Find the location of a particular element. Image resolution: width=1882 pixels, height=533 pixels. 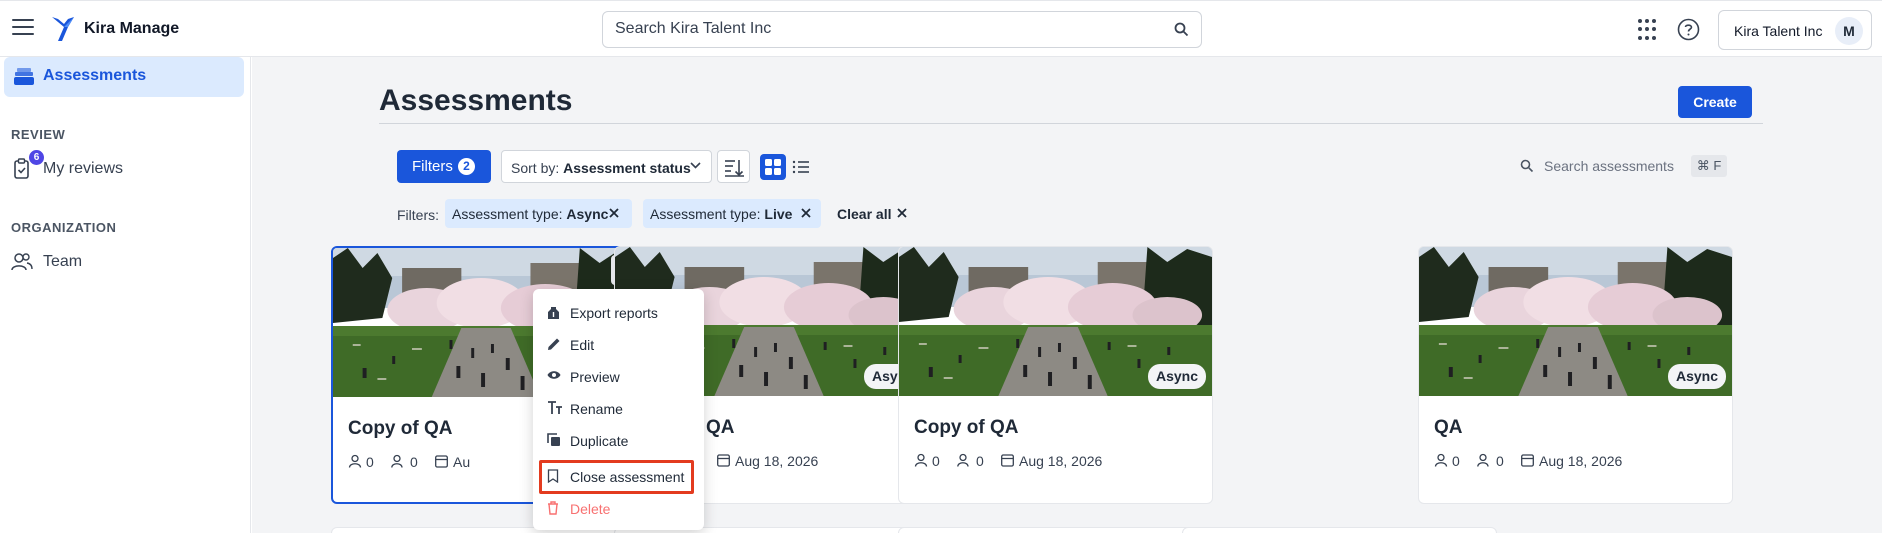

menu-item-label: Export reports is located at coordinates (614, 313).